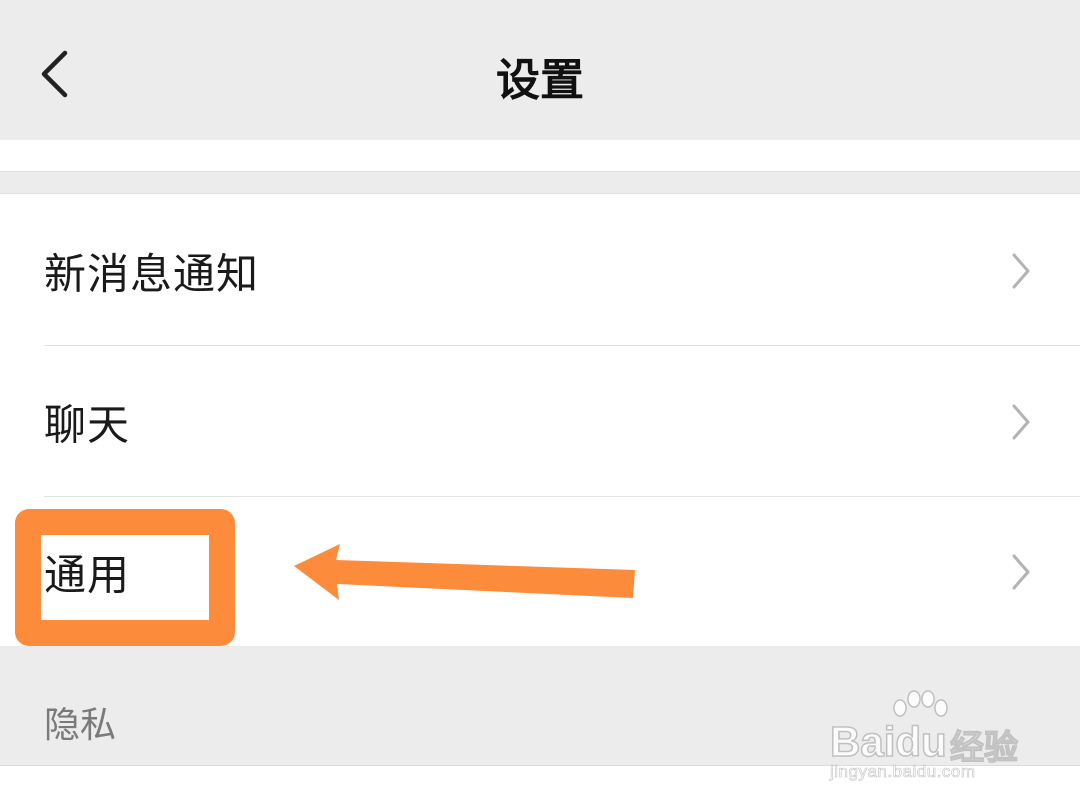  Describe the element at coordinates (80, 725) in the screenshot. I see `privacy-section-label: 隐私` at that location.